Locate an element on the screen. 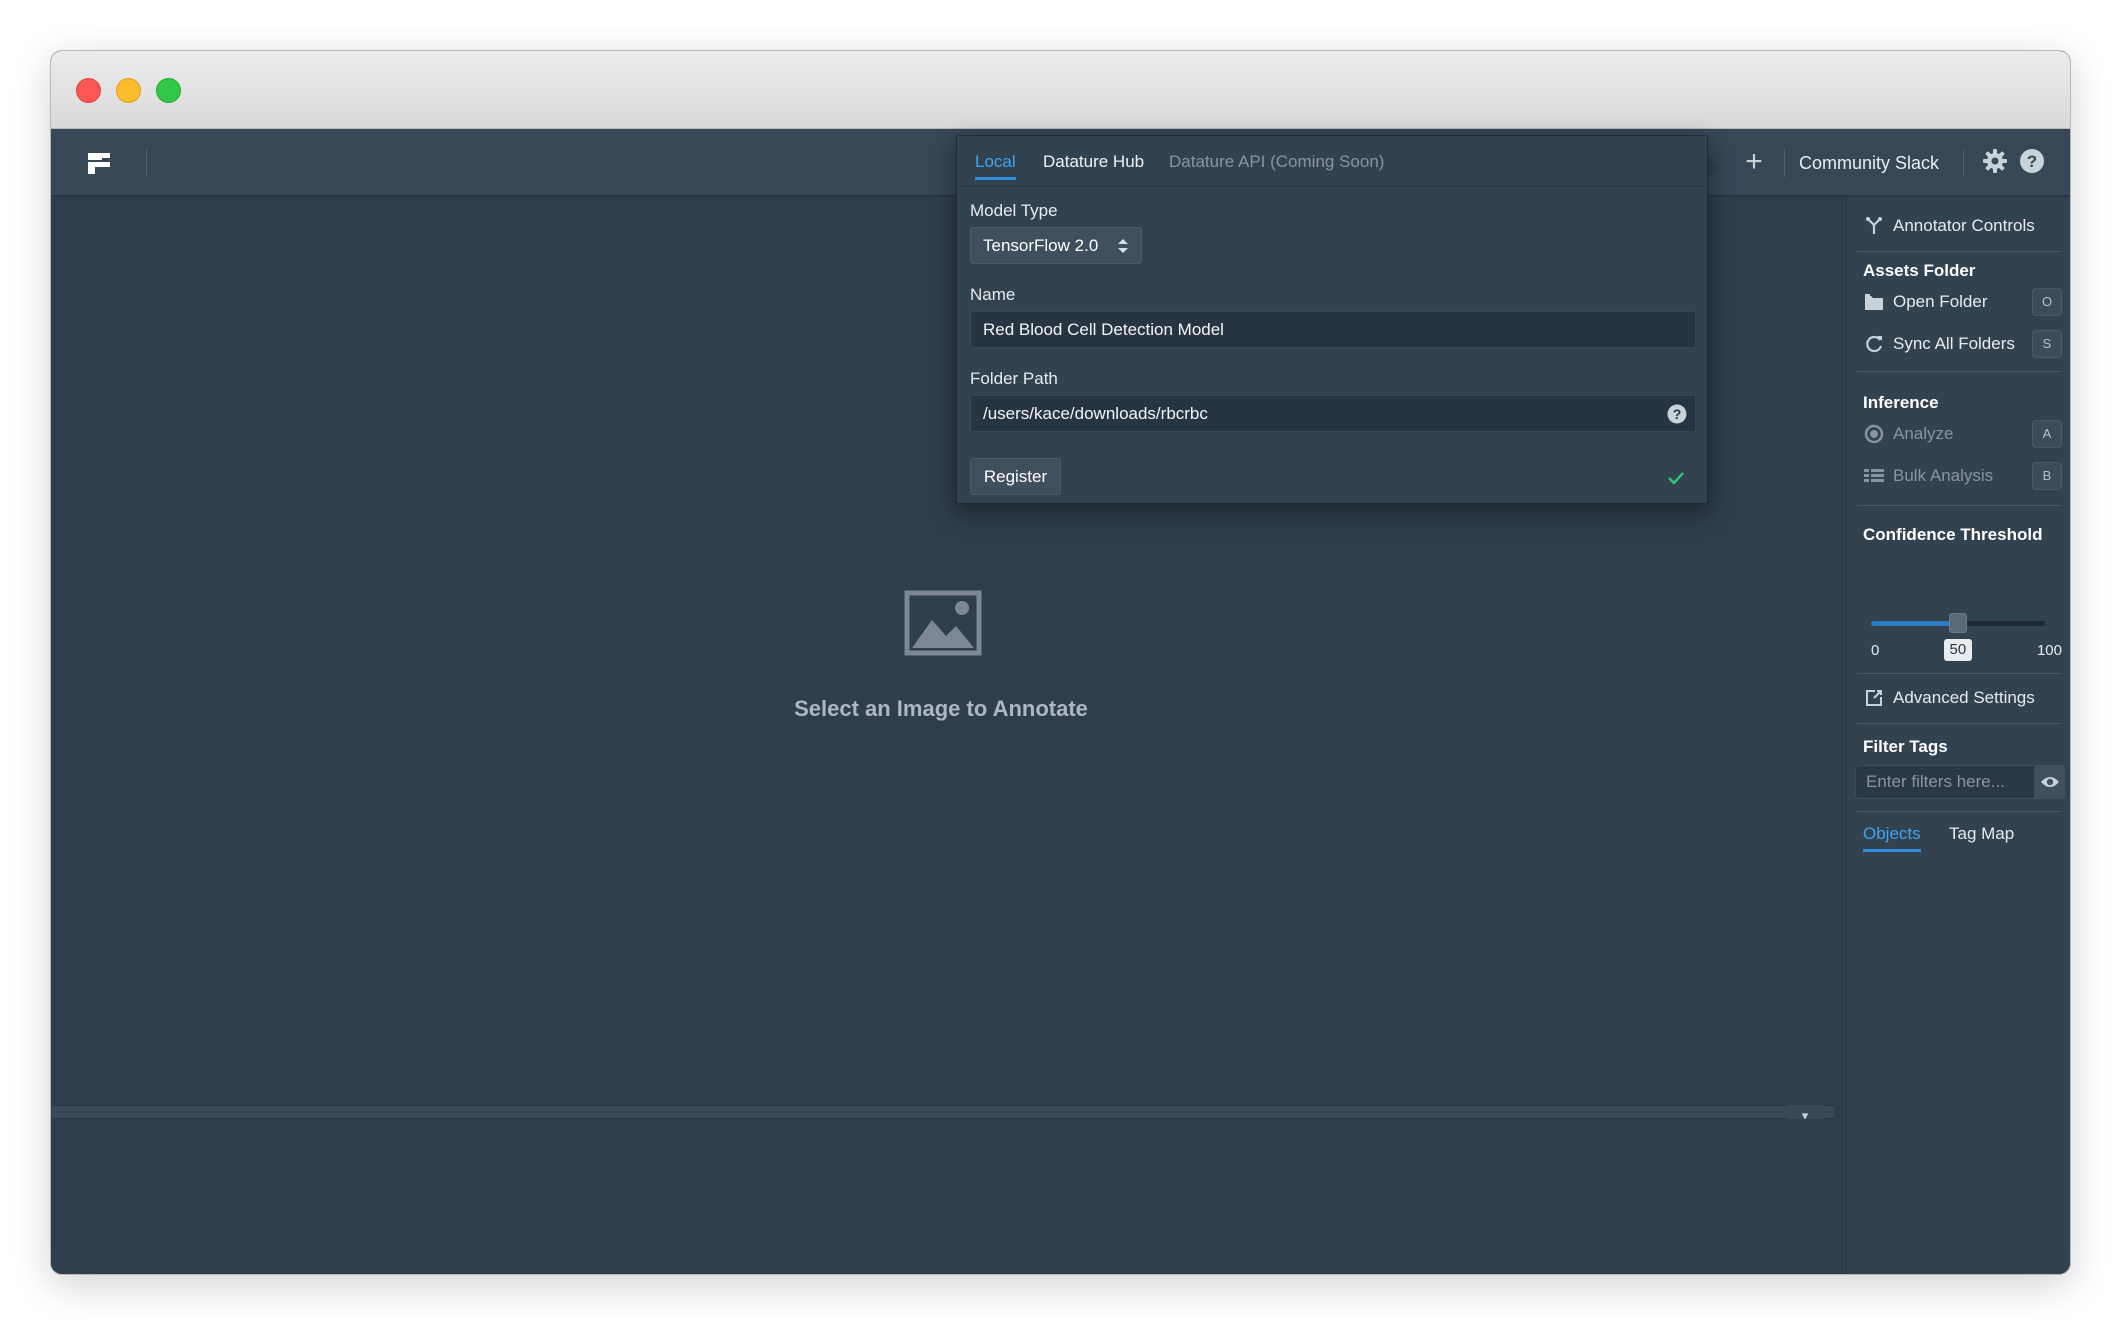 The image size is (2119, 1325). annotator-controls-header: Annotator Controls is located at coordinates (1962, 226).